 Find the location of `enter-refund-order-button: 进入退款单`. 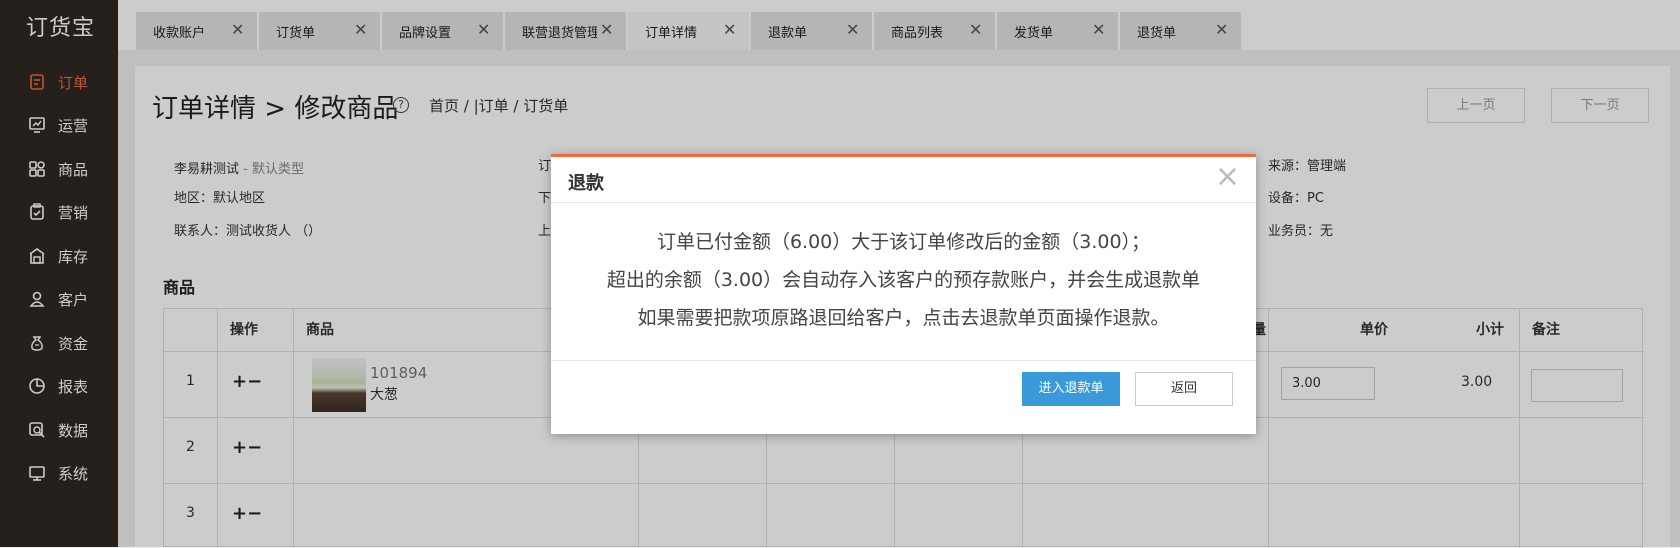

enter-refund-order-button: 进入退款单 is located at coordinates (1071, 389).